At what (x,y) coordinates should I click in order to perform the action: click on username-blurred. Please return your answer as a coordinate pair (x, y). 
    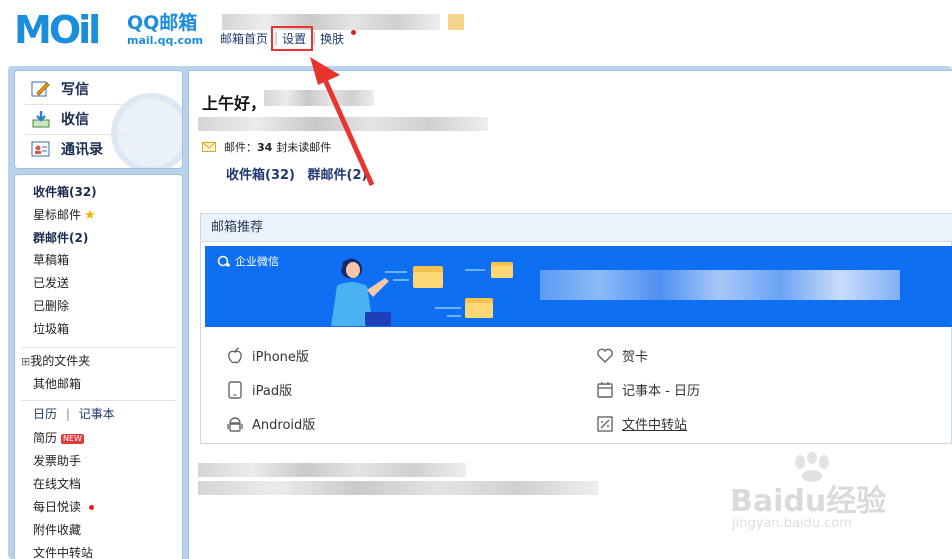
    Looking at the image, I should click on (319, 98).